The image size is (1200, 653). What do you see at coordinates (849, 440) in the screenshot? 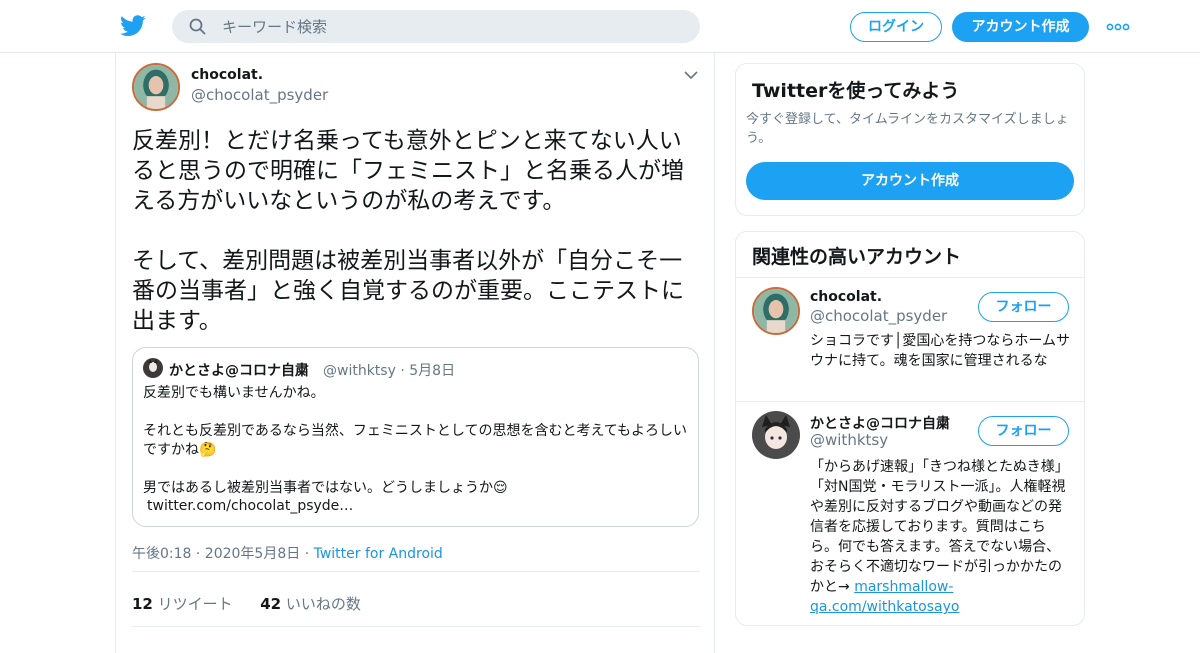
I see `account-handle: @withktsy` at bounding box center [849, 440].